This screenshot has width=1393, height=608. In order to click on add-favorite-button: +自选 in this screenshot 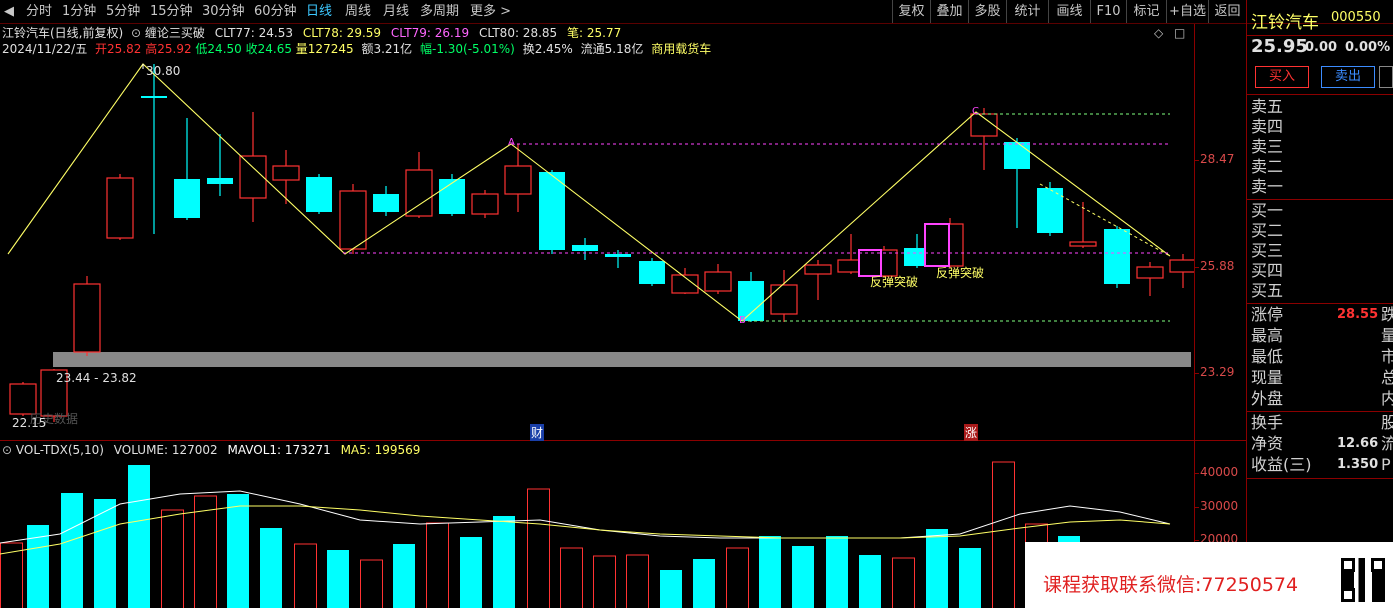, I will do `click(1187, 11)`.